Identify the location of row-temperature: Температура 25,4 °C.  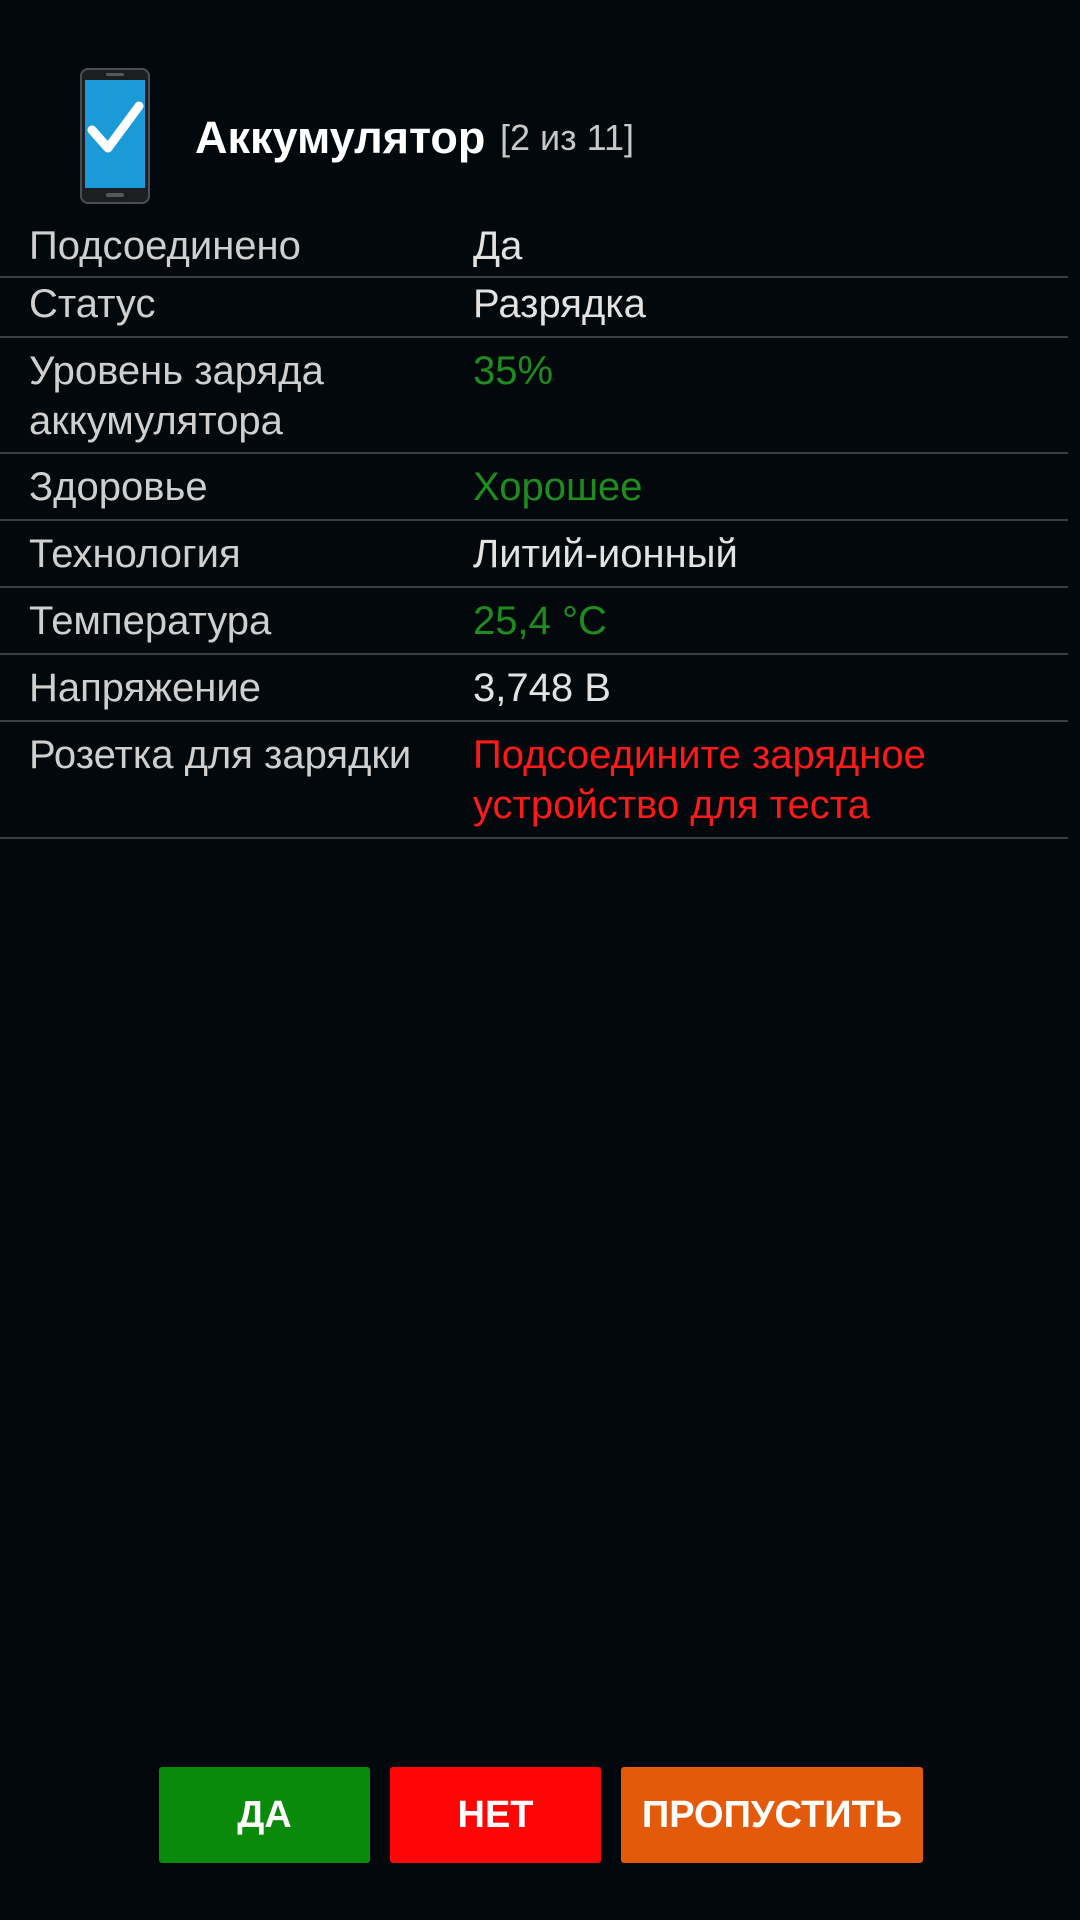
(534, 621).